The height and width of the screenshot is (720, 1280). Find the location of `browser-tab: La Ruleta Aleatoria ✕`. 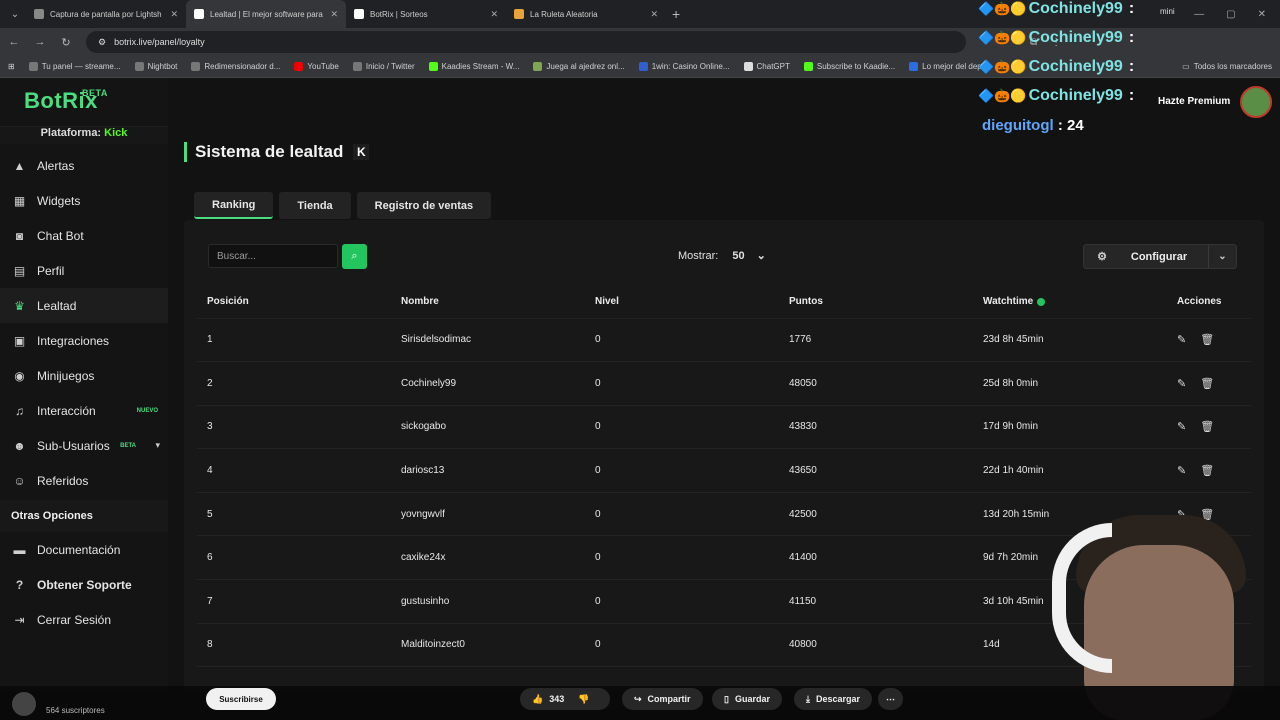

browser-tab: La Ruleta Aleatoria ✕ is located at coordinates (586, 14).